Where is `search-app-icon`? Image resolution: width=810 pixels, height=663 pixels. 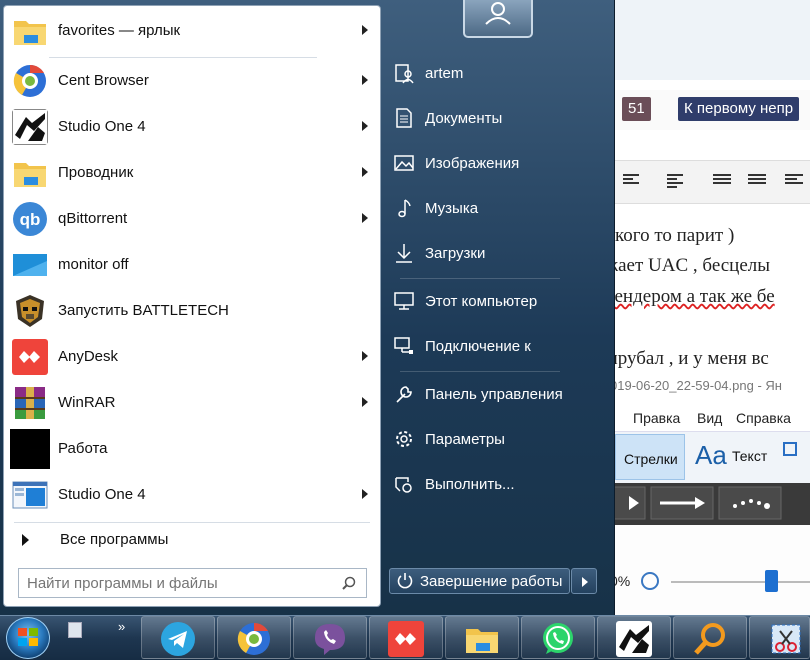
search-app-icon is located at coordinates (709, 639).